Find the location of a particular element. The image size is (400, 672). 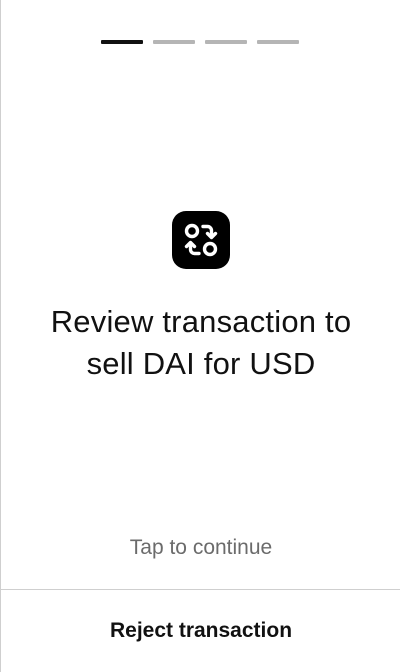

reject-transaction-button: Reject transaction is located at coordinates (200, 631).